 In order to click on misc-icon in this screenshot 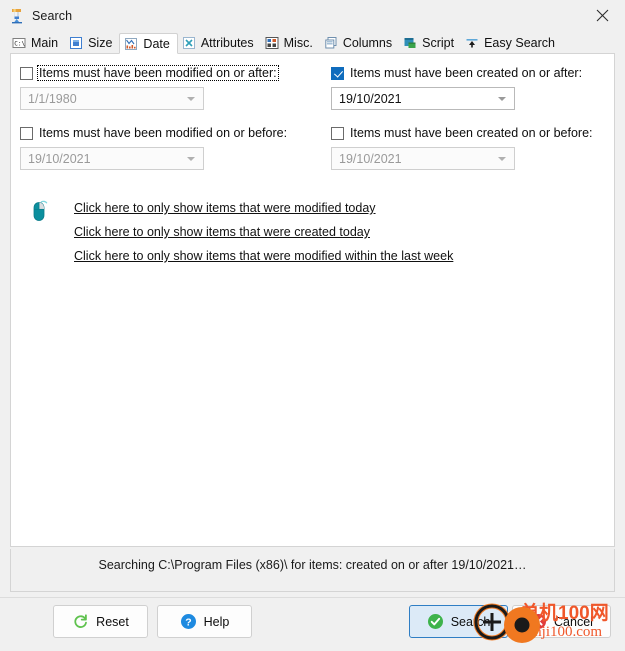, I will do `click(272, 43)`.